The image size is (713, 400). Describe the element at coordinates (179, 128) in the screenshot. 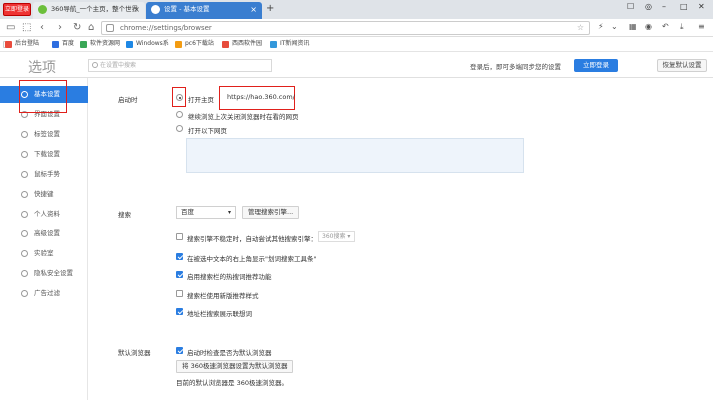

I see `radio-open-pages` at that location.